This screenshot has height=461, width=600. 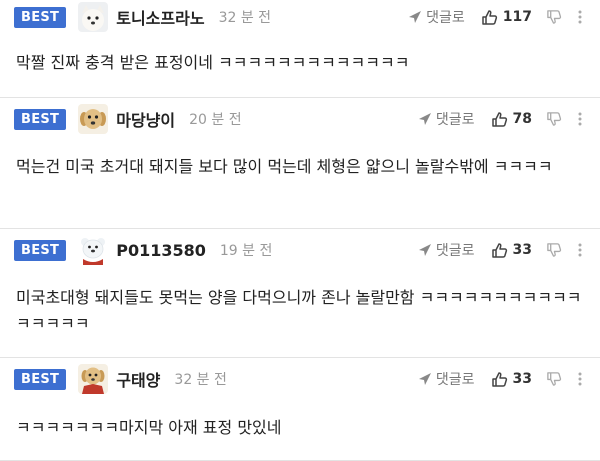 What do you see at coordinates (93, 17) in the screenshot?
I see `white-dog-avatar` at bounding box center [93, 17].